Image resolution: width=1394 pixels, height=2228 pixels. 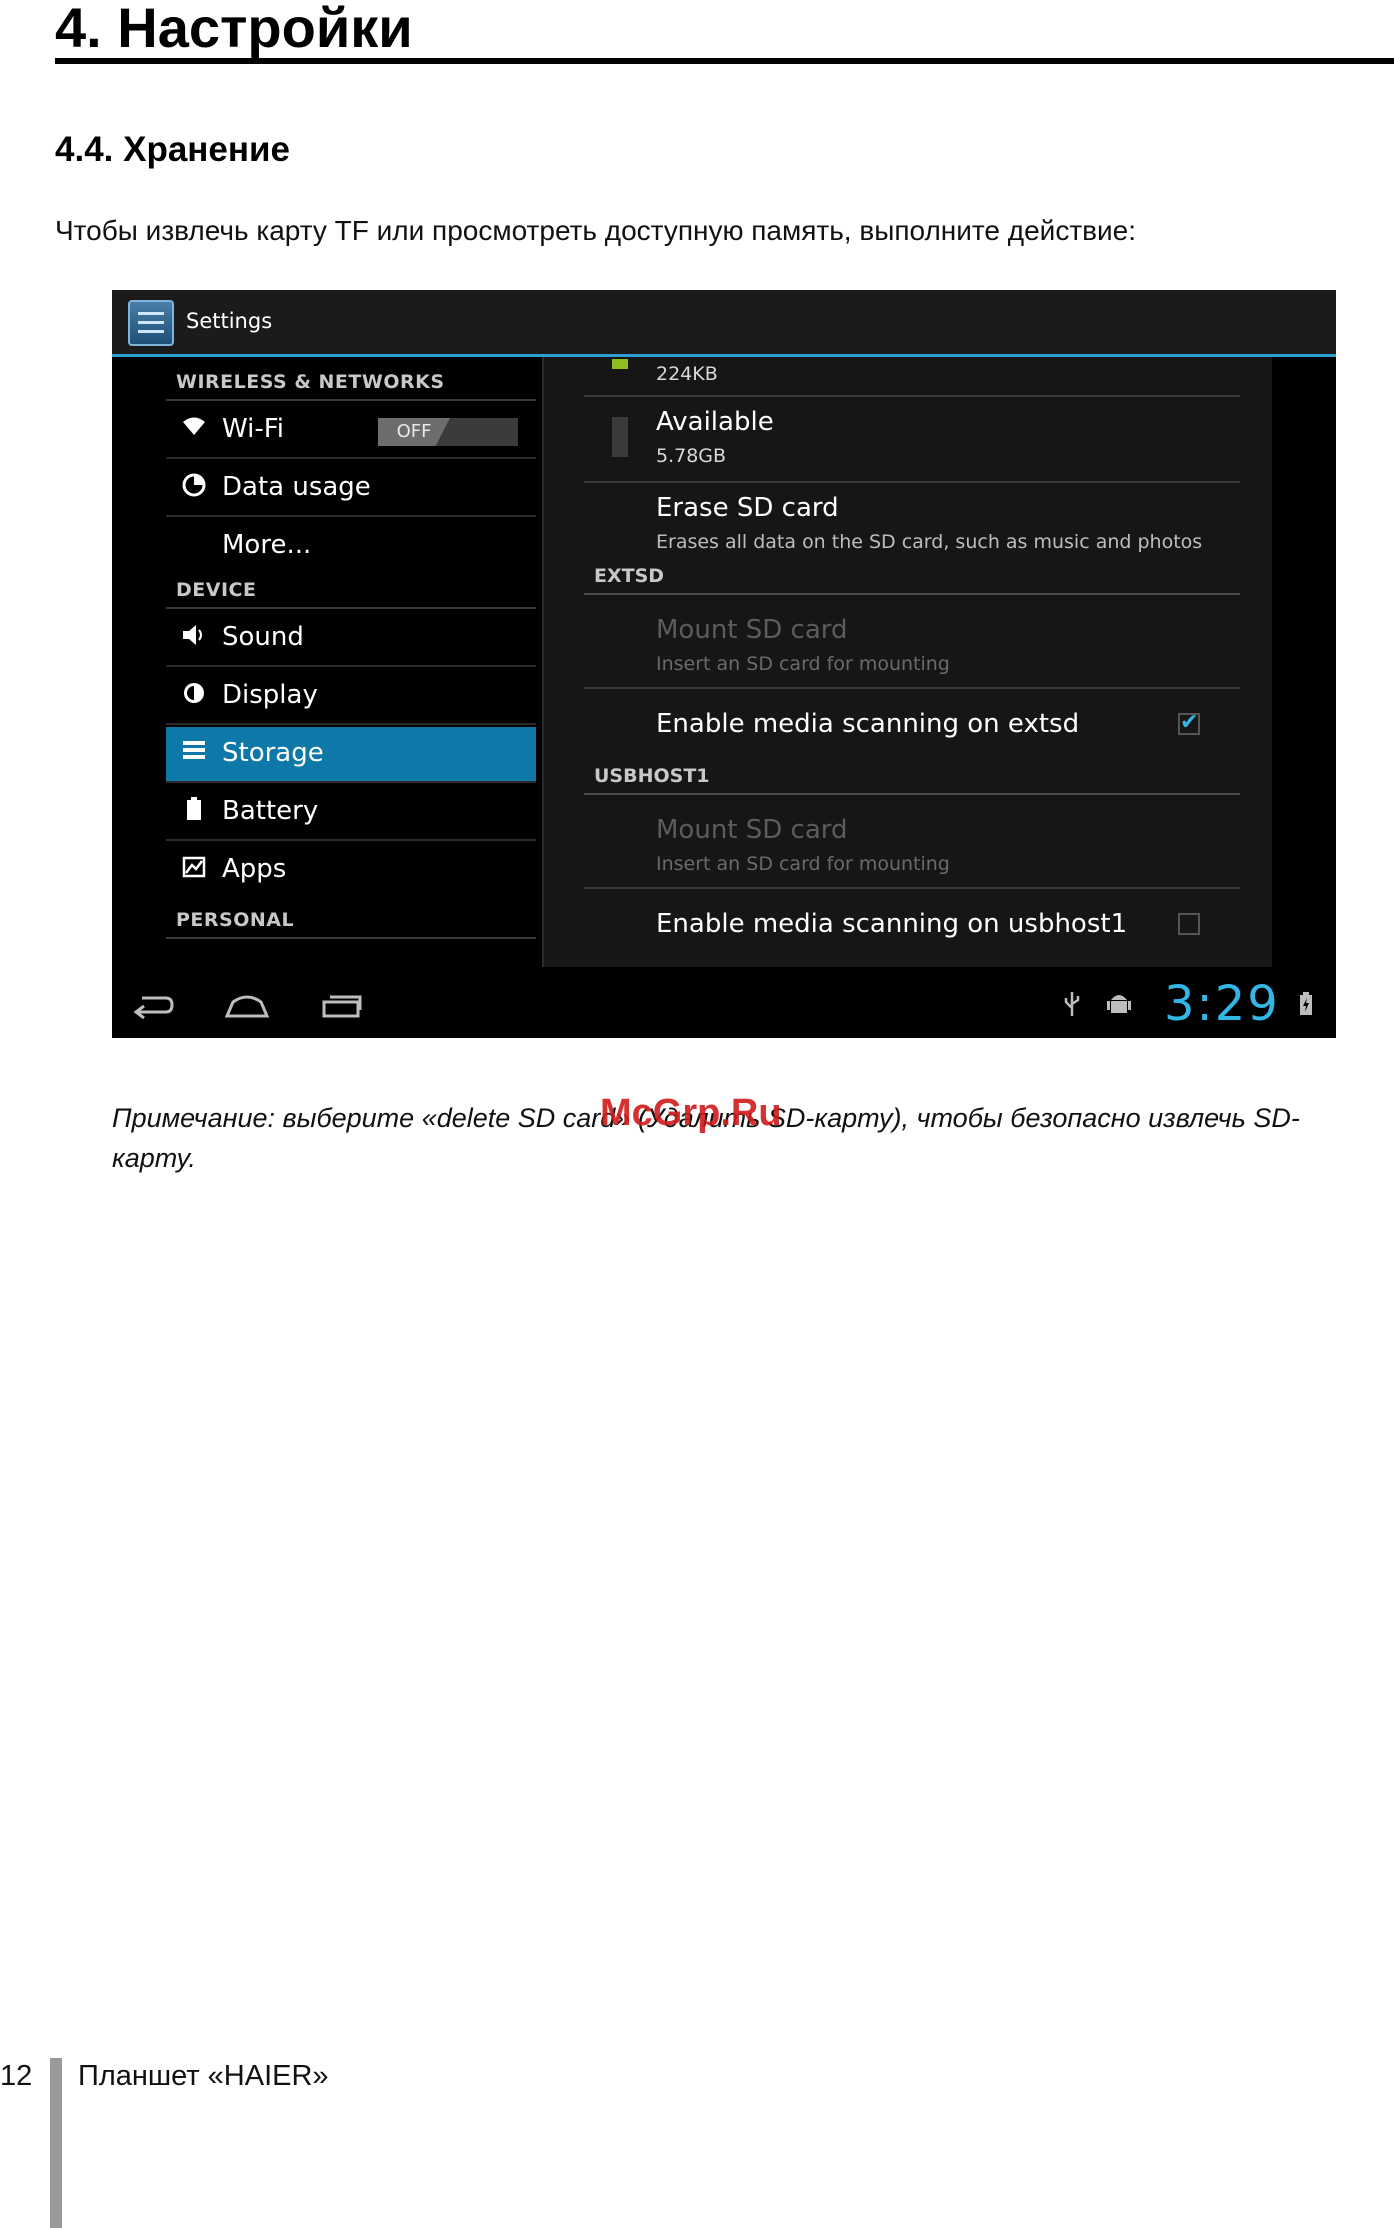 I want to click on category-usbhost1: USBHOST1, so click(x=912, y=780).